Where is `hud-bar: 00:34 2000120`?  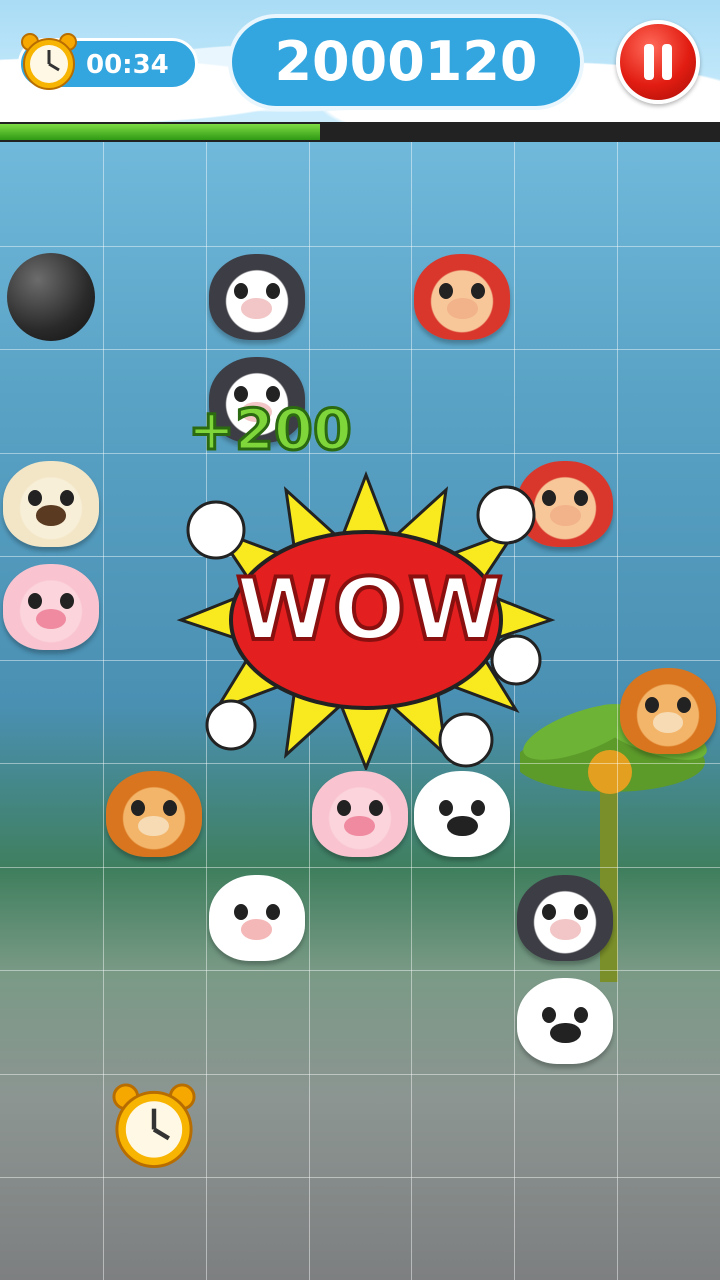
hud-bar: 00:34 2000120 is located at coordinates (360, 61).